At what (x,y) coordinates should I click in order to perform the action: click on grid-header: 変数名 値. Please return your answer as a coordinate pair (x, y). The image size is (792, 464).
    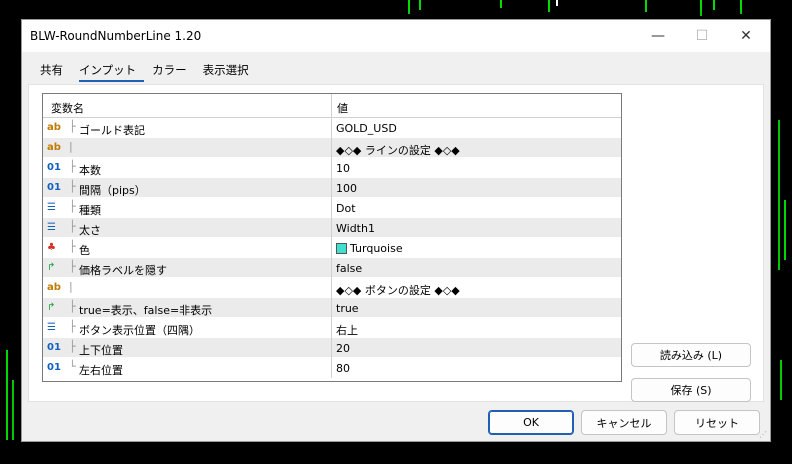
    Looking at the image, I should click on (332, 106).